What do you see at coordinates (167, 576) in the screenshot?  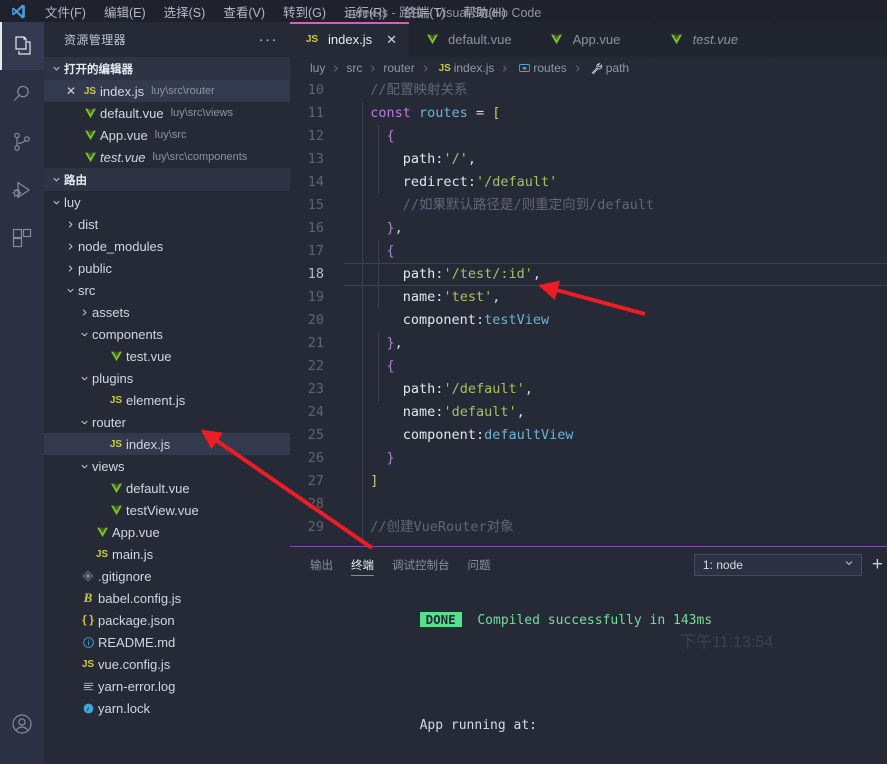 I see `tree-file-item: .gitignore` at bounding box center [167, 576].